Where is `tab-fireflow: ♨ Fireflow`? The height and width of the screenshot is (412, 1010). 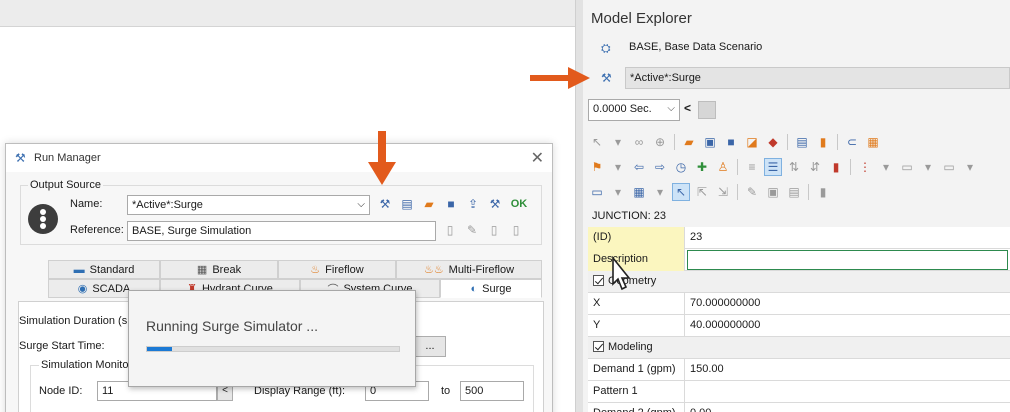
tab-fireflow: ♨ Fireflow is located at coordinates (337, 269).